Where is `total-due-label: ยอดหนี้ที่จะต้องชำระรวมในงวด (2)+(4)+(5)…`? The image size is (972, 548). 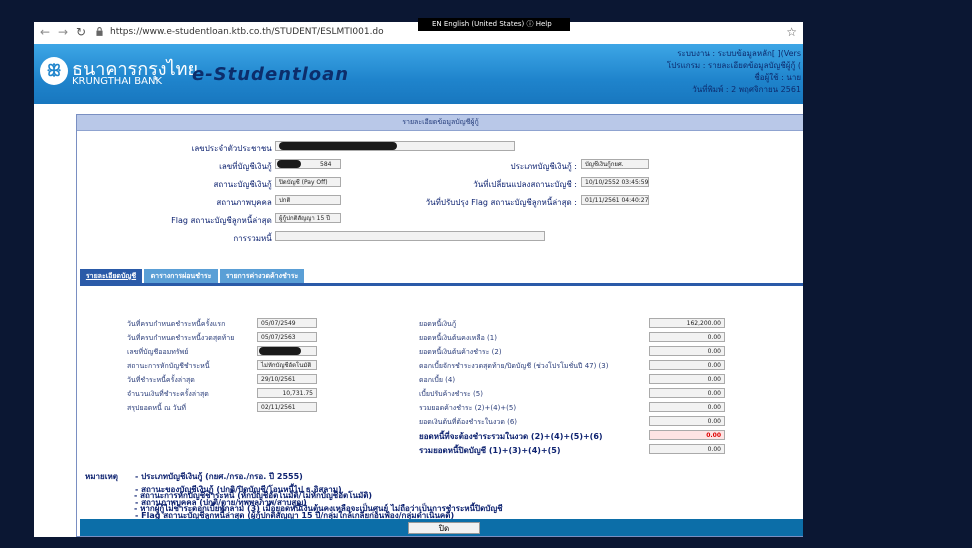 total-due-label: ยอดหนี้ที่จะต้องชำระรวมในงวด (2)+(4)+(5)… is located at coordinates (511, 436).